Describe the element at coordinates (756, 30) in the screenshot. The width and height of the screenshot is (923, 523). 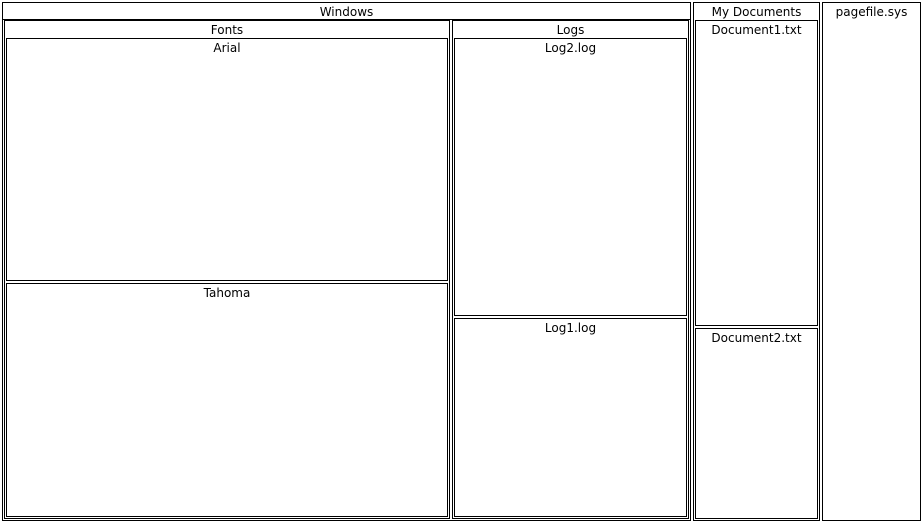
I see `treemap-label-document1: Document1.txt` at that location.